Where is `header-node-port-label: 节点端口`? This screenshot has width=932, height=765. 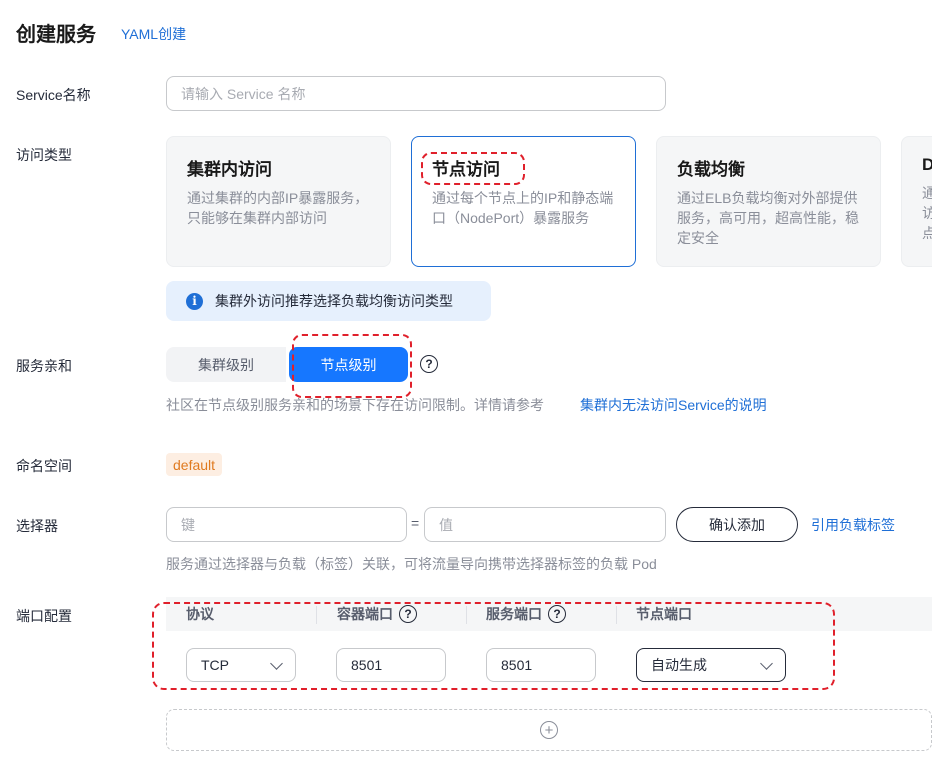 header-node-port-label: 节点端口 is located at coordinates (664, 614).